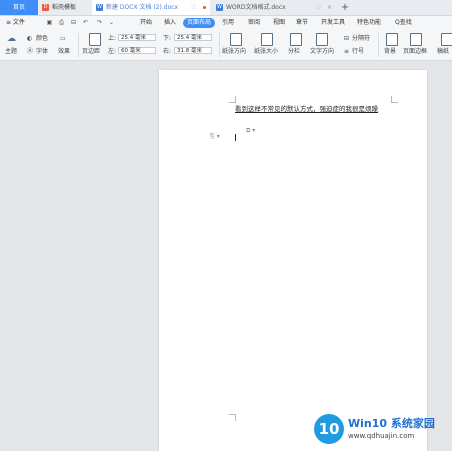  Describe the element at coordinates (167, 51) in the screenshot. I see `right-margin-label: 右:` at that location.